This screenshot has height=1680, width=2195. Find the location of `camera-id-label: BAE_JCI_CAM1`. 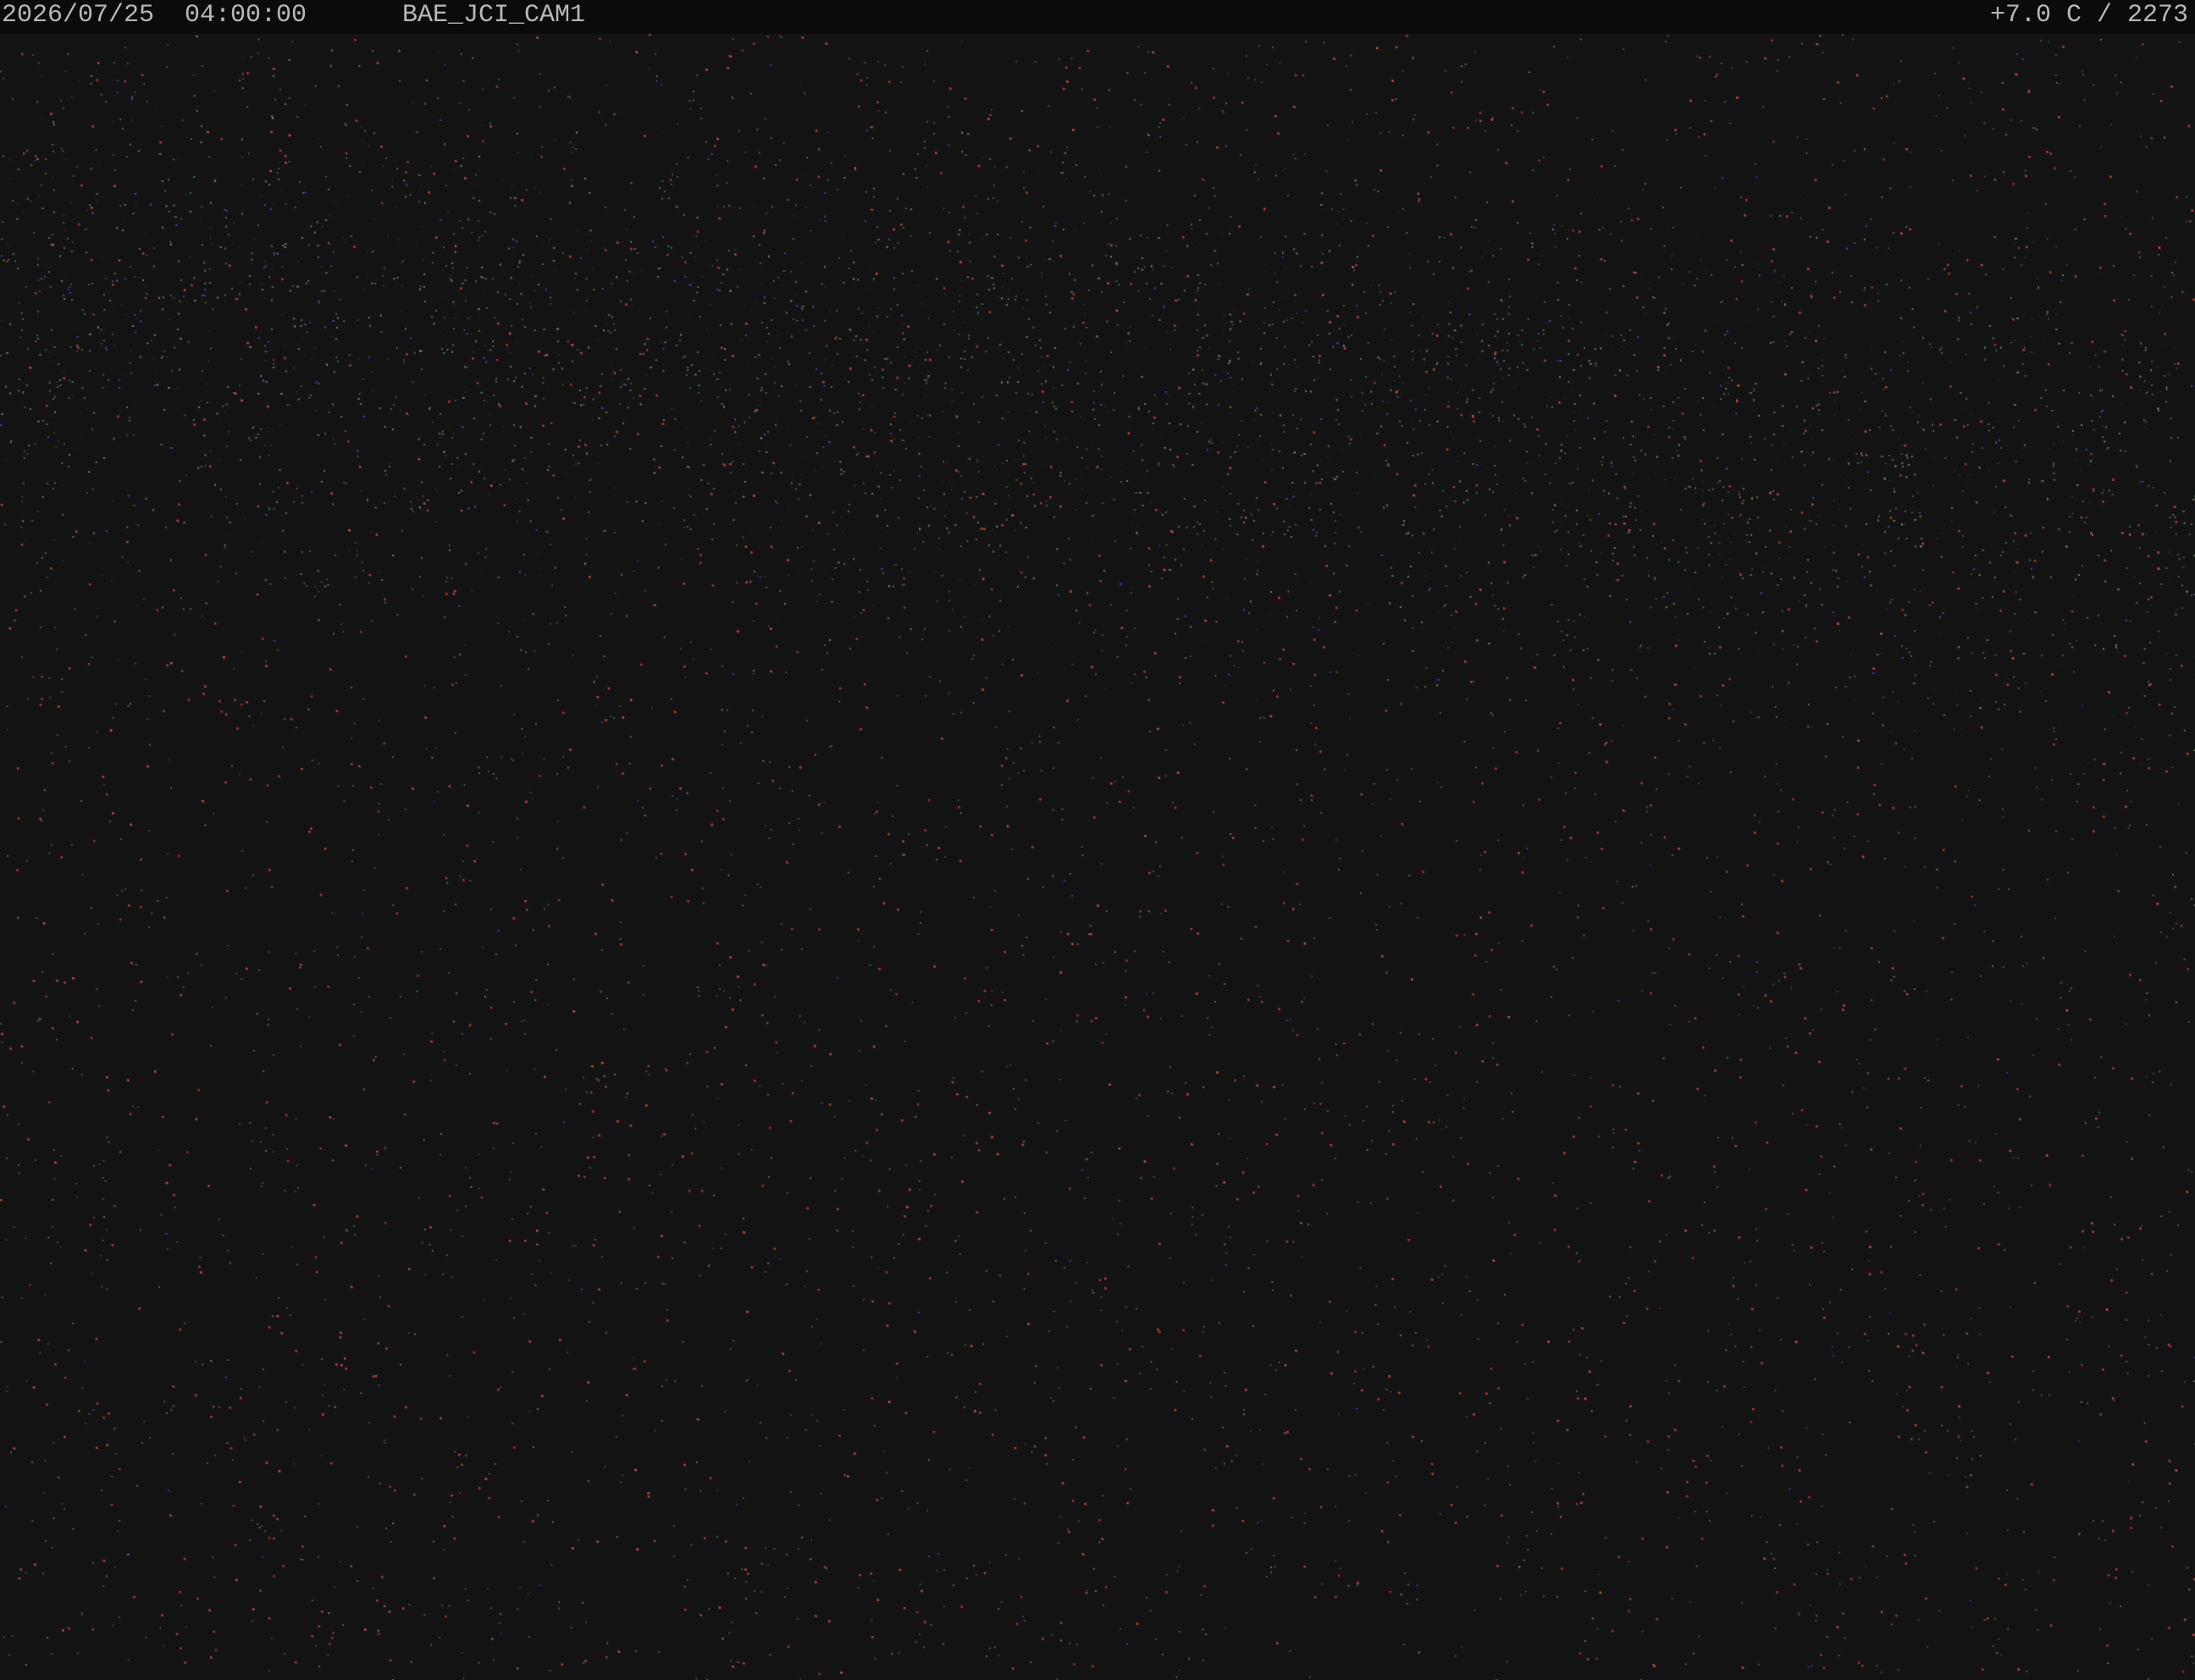

camera-id-label: BAE_JCI_CAM1 is located at coordinates (494, 15).